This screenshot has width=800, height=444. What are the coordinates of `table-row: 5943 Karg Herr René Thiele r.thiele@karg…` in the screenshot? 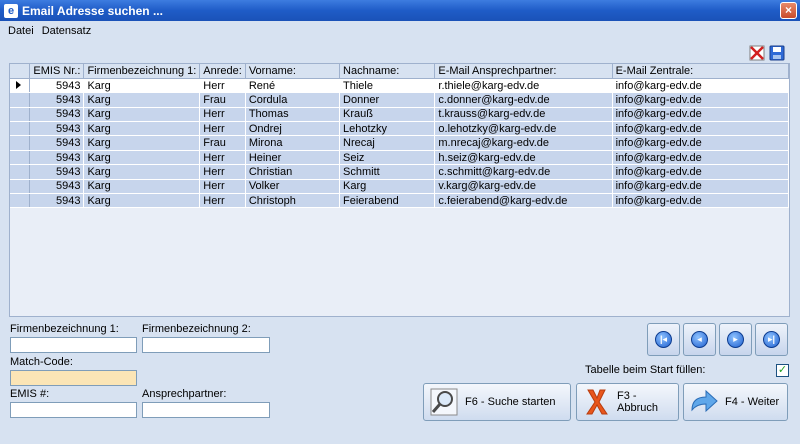 It's located at (399, 86).